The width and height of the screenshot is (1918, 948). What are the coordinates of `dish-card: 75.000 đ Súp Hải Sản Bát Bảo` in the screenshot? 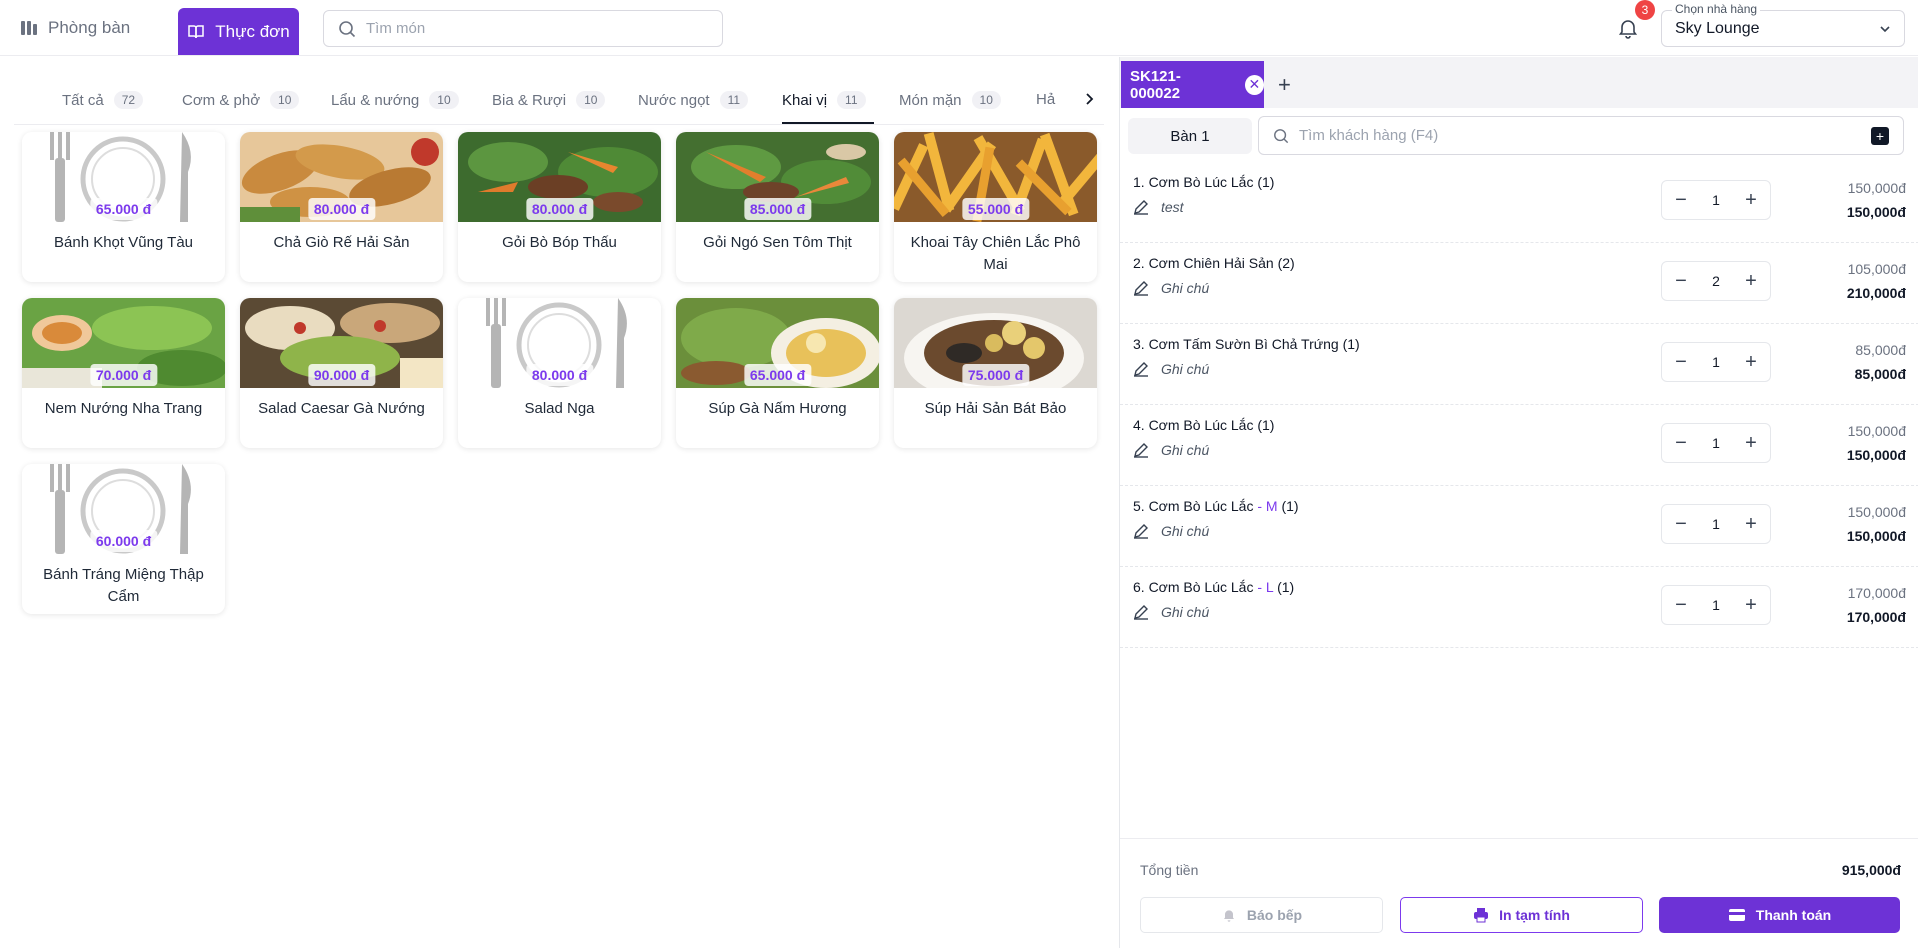 It's located at (995, 373).